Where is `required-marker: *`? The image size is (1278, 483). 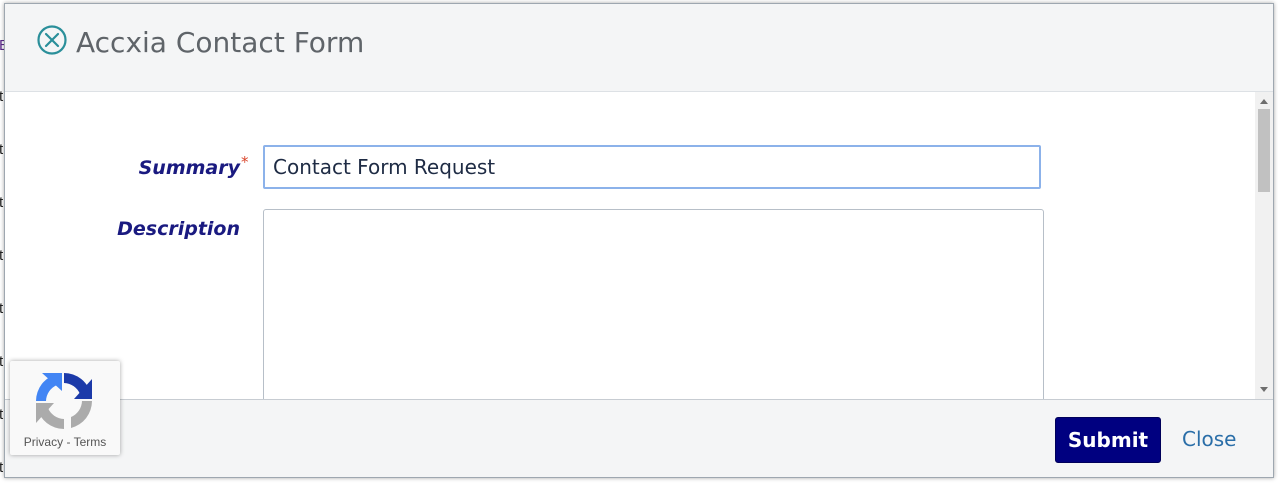
required-marker: * is located at coordinates (245, 162).